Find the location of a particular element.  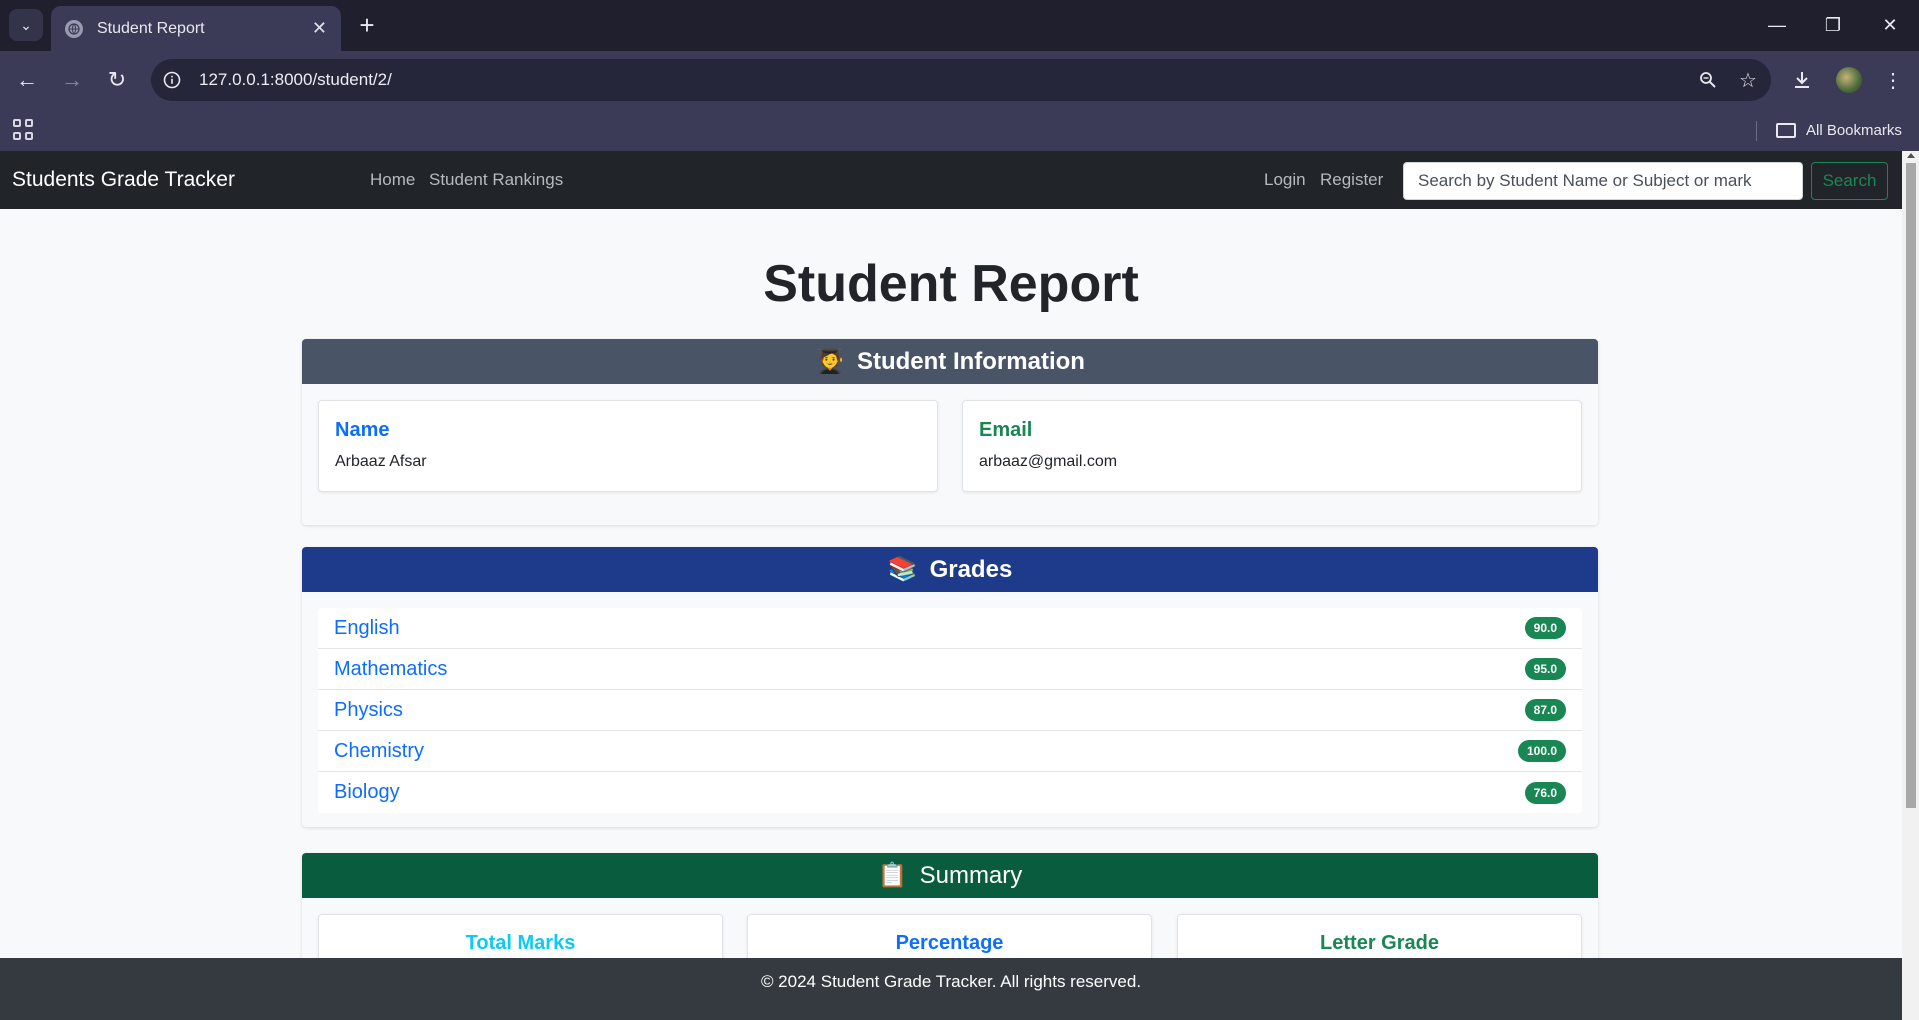

grade-badge: 95.0 is located at coordinates (1545, 669).